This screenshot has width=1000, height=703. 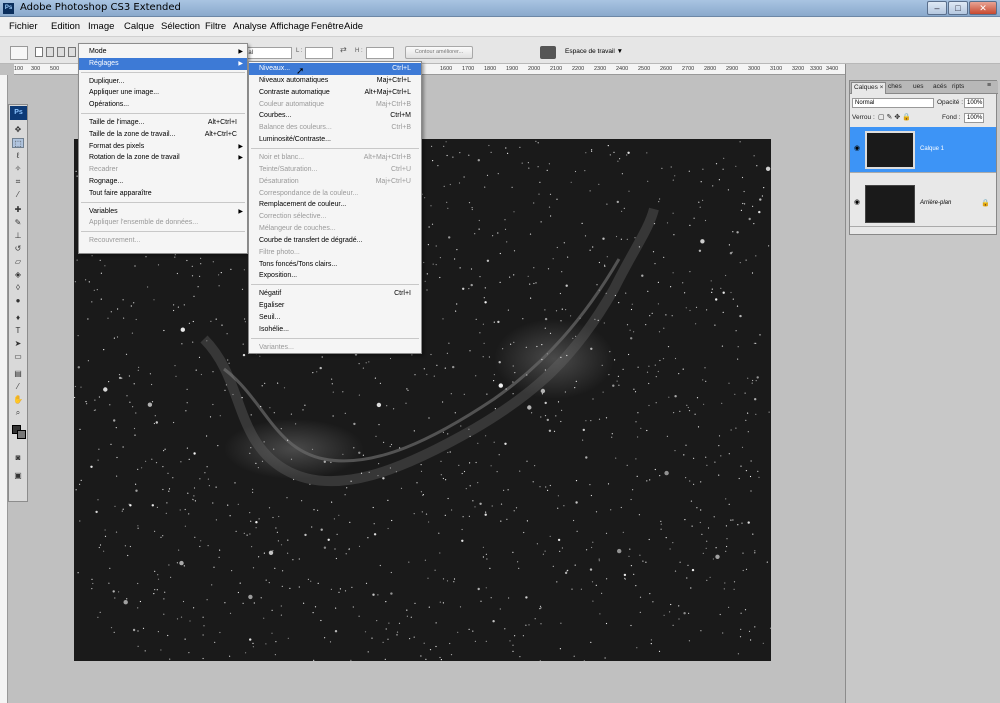 What do you see at coordinates (139, 26) in the screenshot?
I see `menu-calque: Calque` at bounding box center [139, 26].